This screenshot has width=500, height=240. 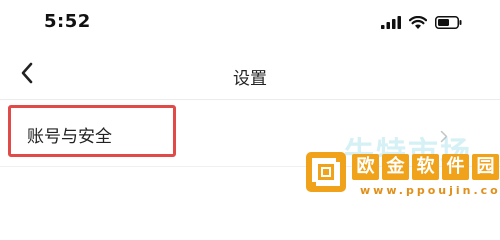 I want to click on watermark-char: 软, so click(x=425, y=167).